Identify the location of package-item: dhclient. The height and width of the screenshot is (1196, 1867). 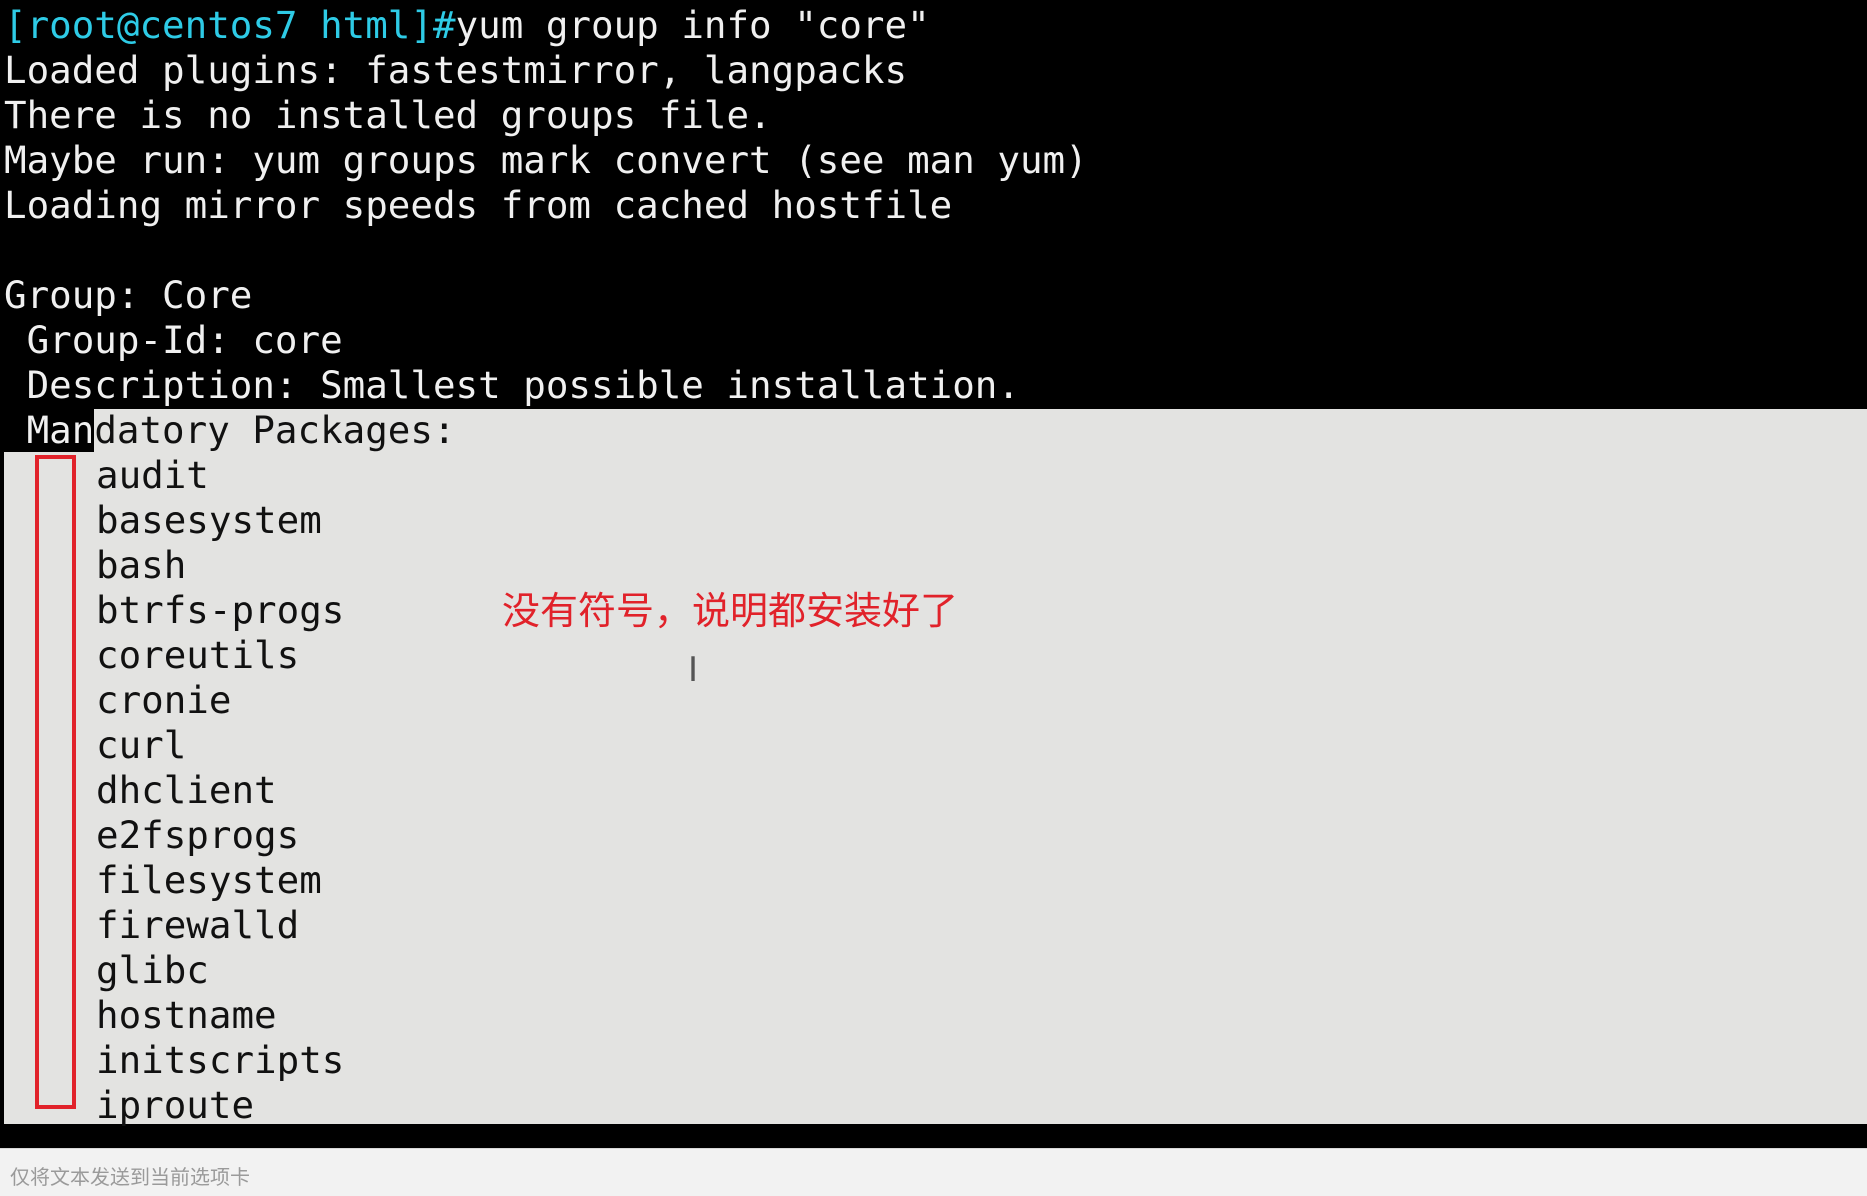
(186, 790).